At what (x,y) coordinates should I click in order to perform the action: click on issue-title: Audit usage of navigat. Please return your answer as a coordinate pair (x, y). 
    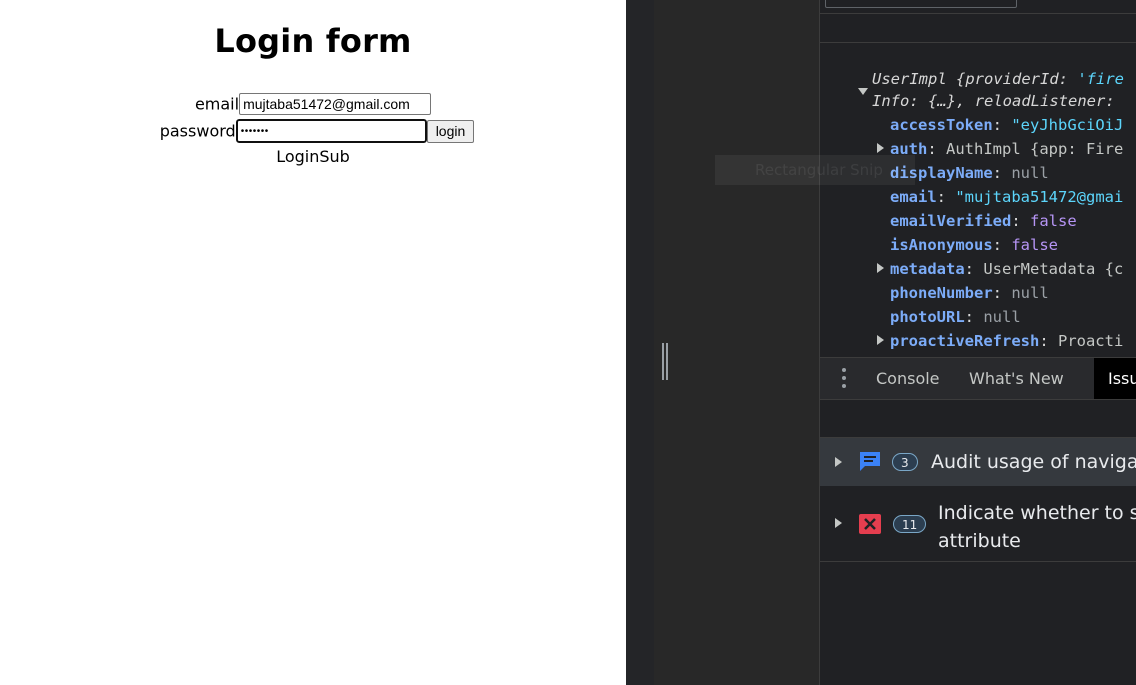
    Looking at the image, I should click on (1033, 462).